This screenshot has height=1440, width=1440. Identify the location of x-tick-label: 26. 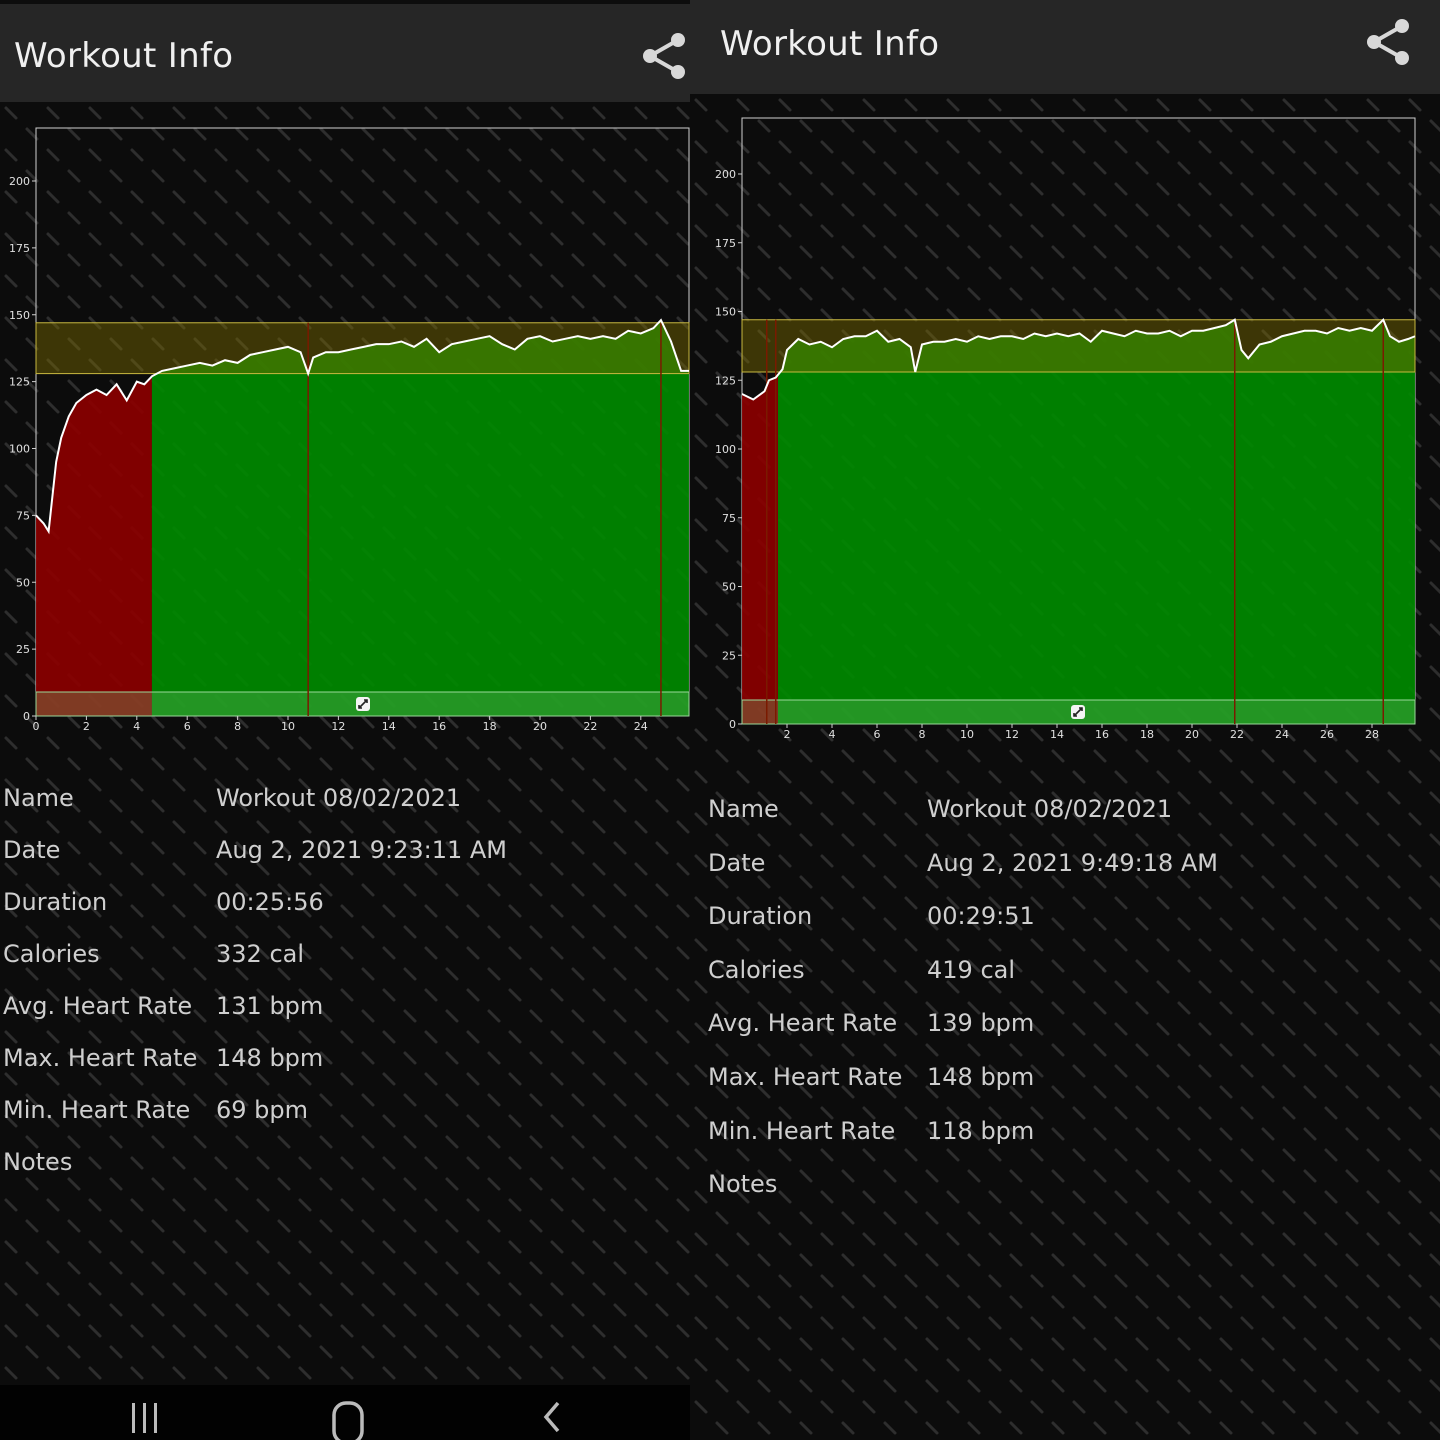
(1327, 734).